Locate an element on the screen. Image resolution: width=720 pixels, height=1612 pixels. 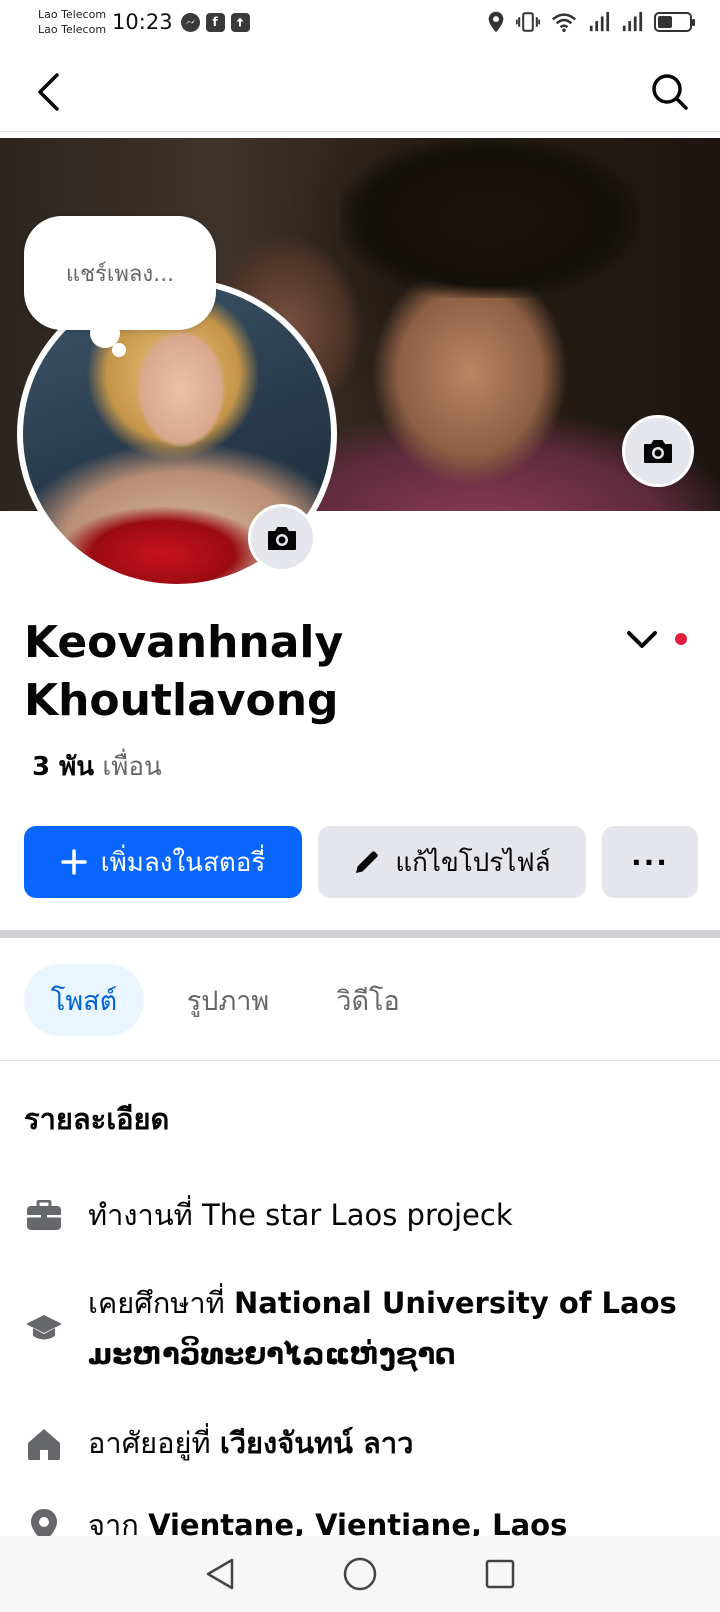
add-to-story-label: เพิ่มลงในสตอรี่ is located at coordinates (183, 862).